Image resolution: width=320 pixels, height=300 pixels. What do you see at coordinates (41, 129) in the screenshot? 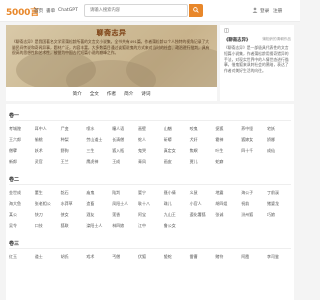
I see `chapter-link: 耳中人` at bounding box center [41, 129].